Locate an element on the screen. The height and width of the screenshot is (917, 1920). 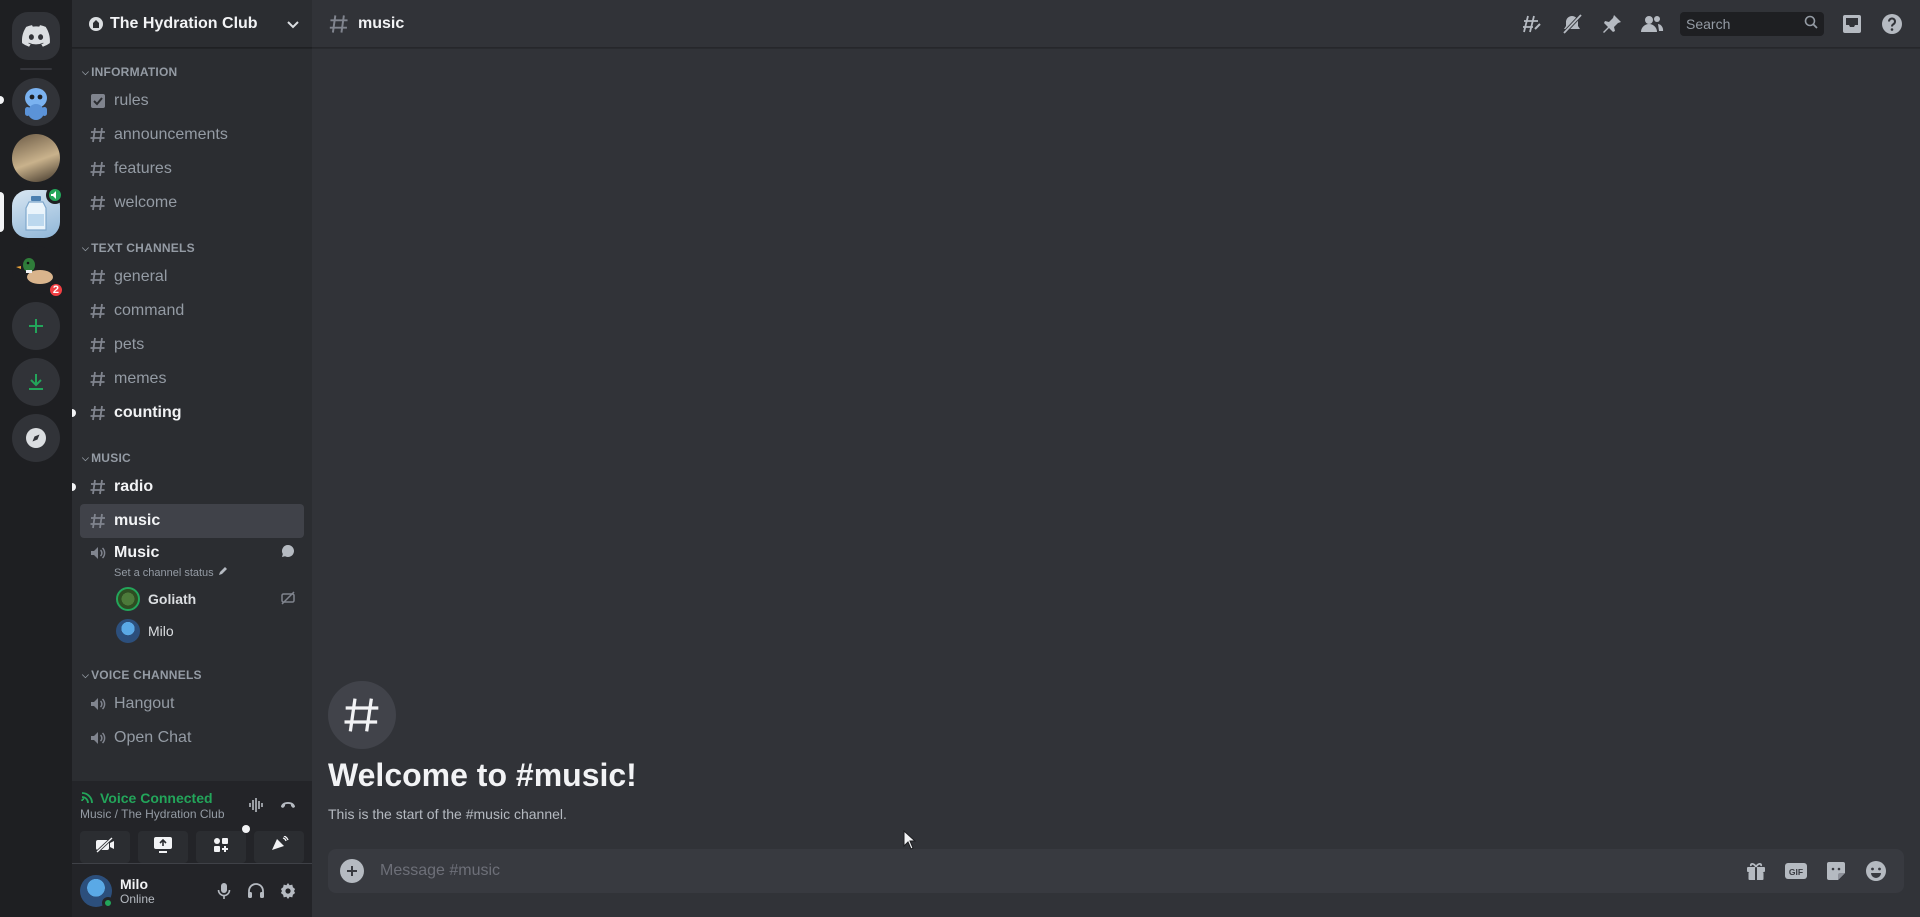
channel-label: counting is located at coordinates (148, 412).